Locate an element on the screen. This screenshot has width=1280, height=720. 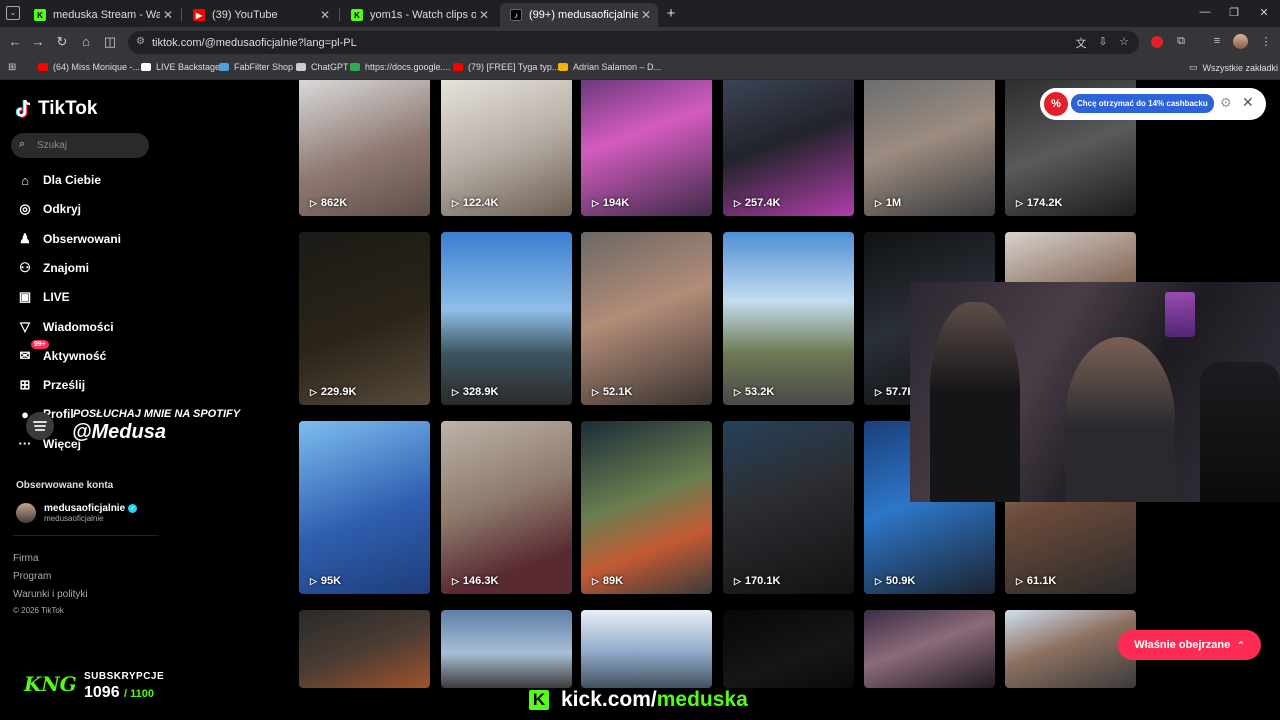
kick-channel-banner: K kick.com/ meduska is located at coordinates (638, 700).